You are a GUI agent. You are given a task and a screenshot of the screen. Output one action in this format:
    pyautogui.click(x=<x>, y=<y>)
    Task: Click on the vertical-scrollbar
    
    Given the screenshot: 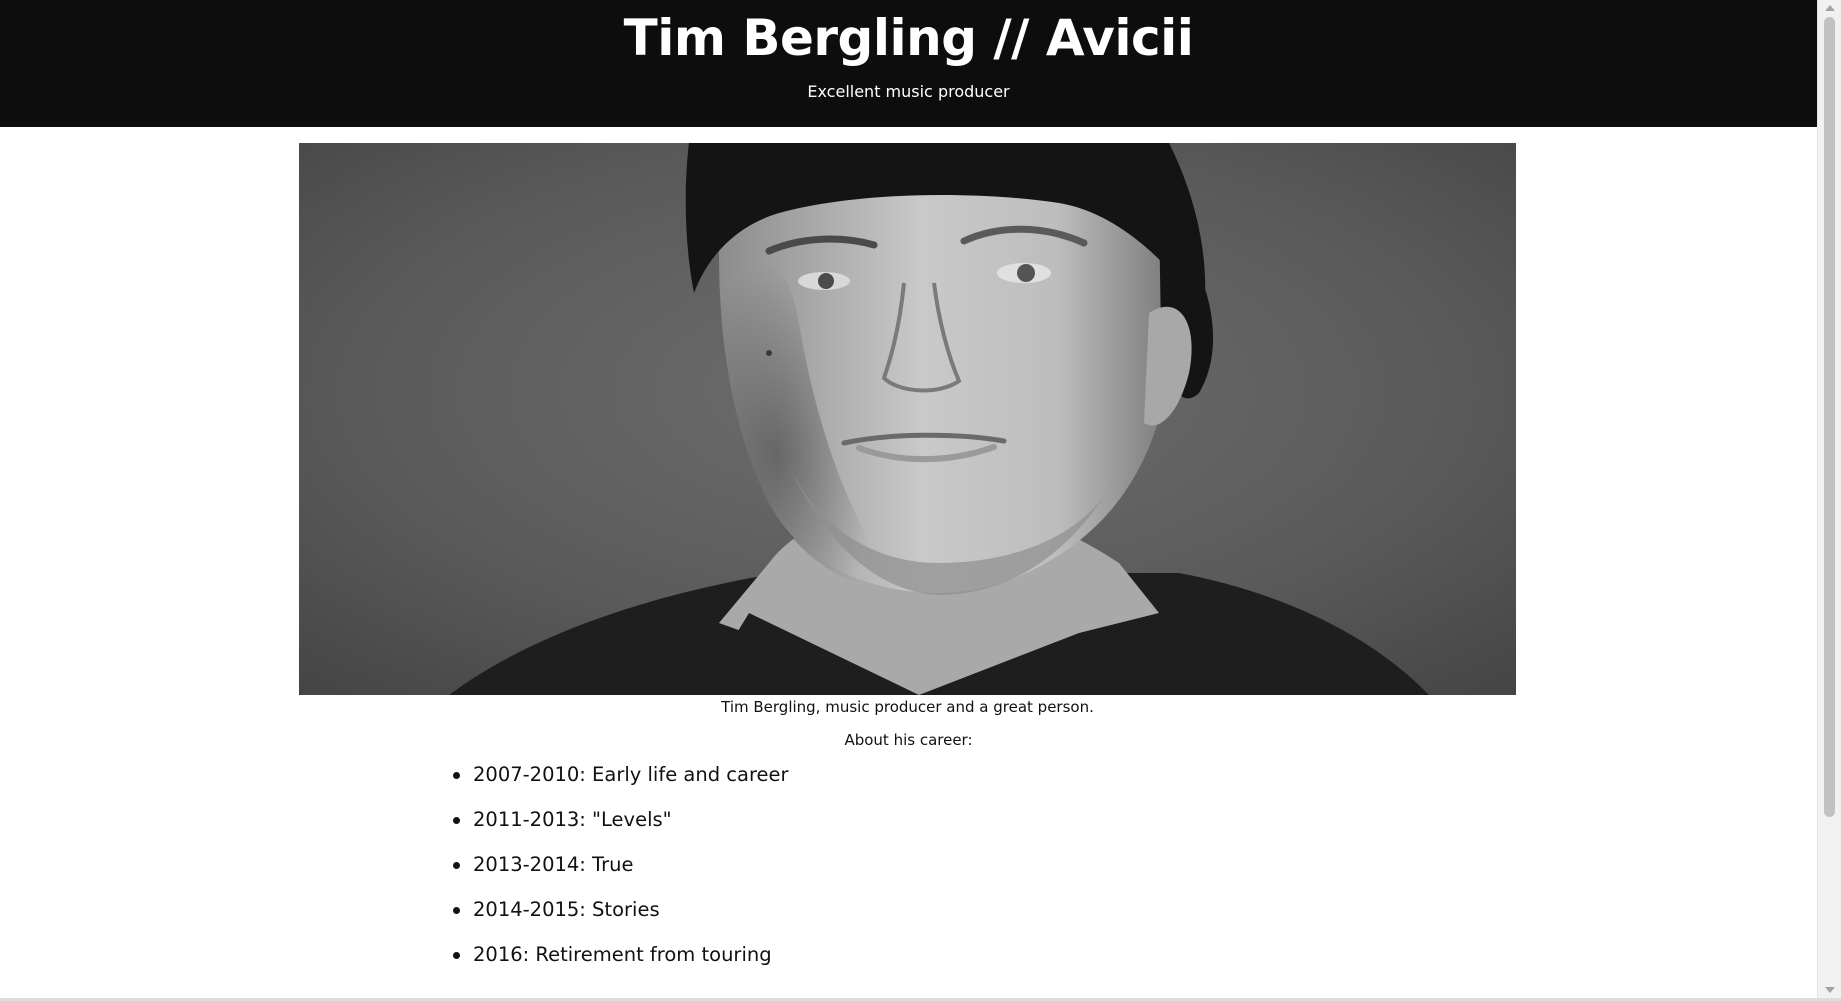 What is the action you would take?
    pyautogui.click(x=1829, y=499)
    